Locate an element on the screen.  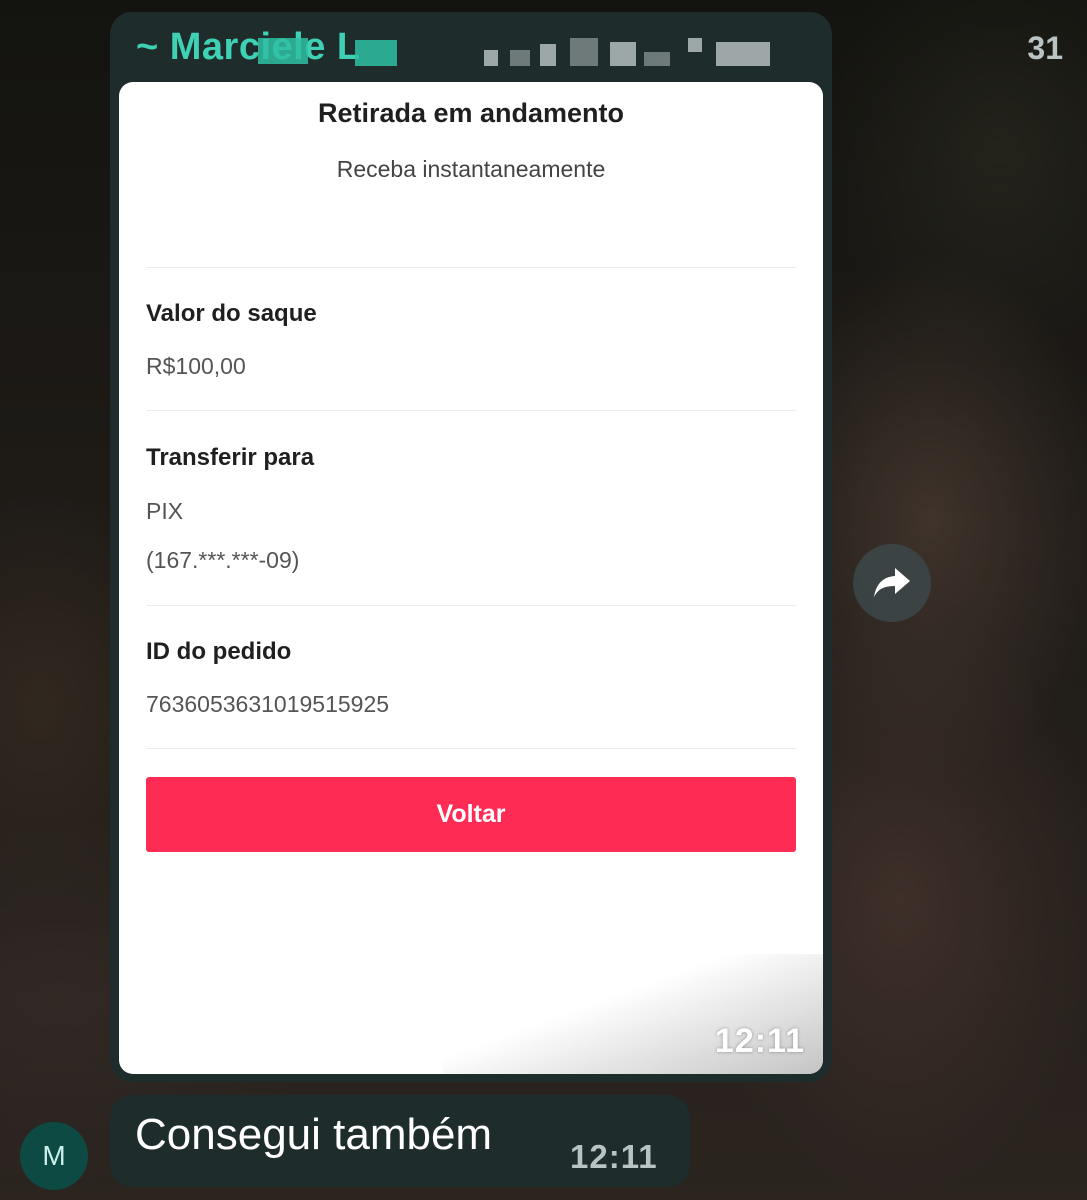
forward-button is located at coordinates (892, 583).